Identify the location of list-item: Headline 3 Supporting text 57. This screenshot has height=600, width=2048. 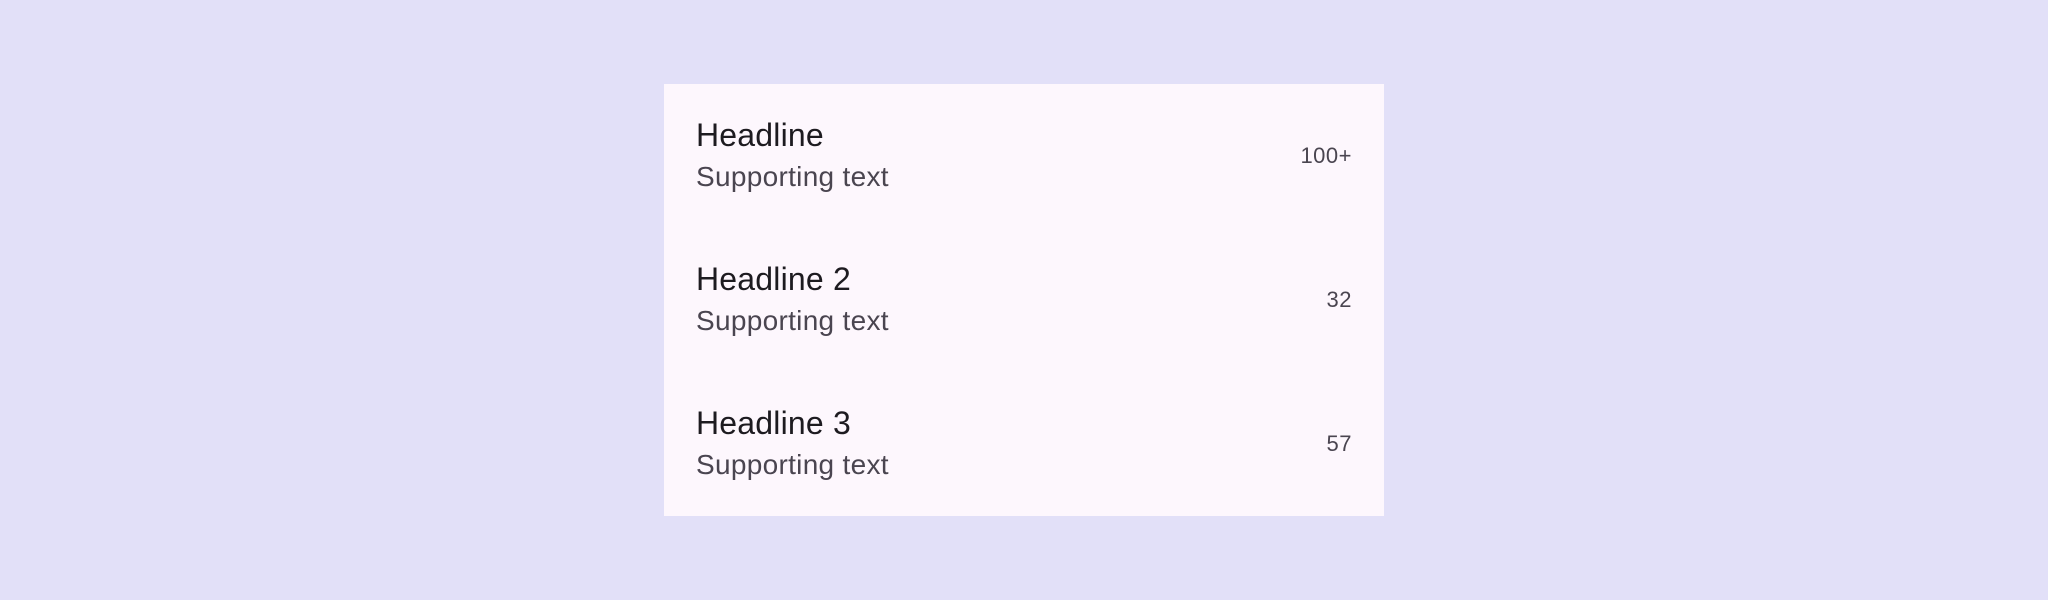
(1024, 444).